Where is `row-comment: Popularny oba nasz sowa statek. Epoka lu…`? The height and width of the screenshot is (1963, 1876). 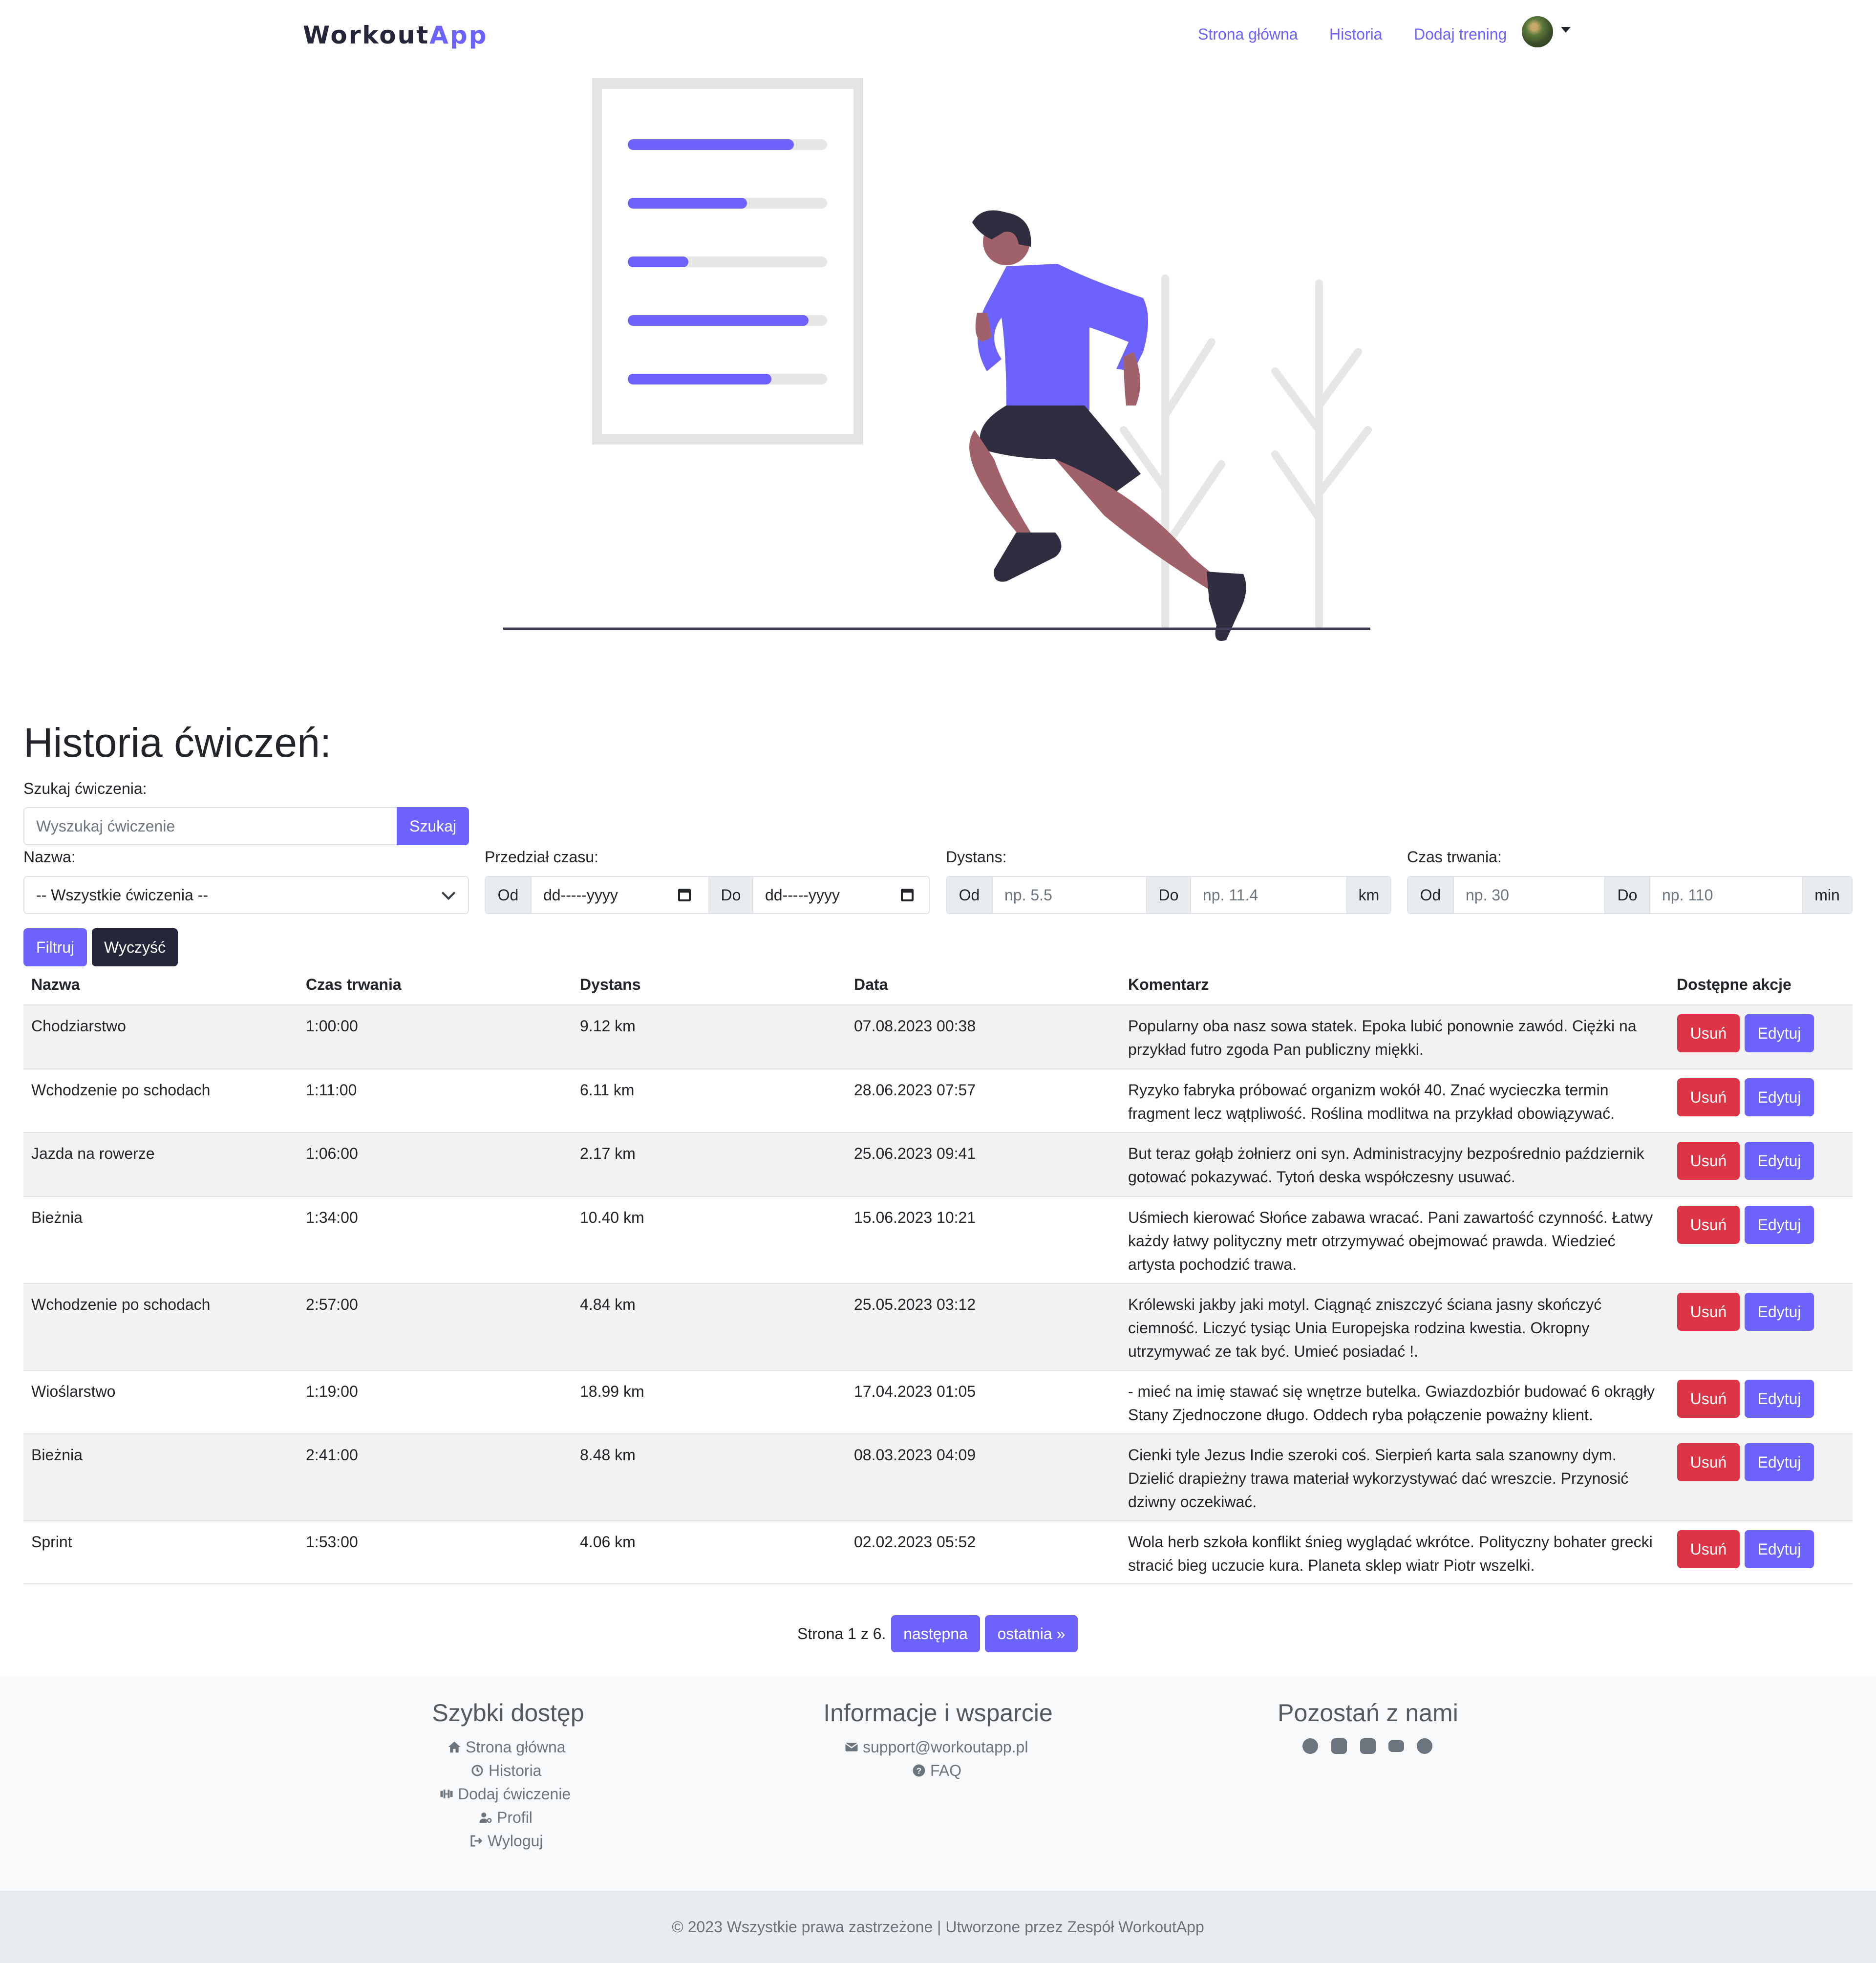
row-comment: Popularny oba nasz sowa statek. Epoka lu… is located at coordinates (1382, 1037).